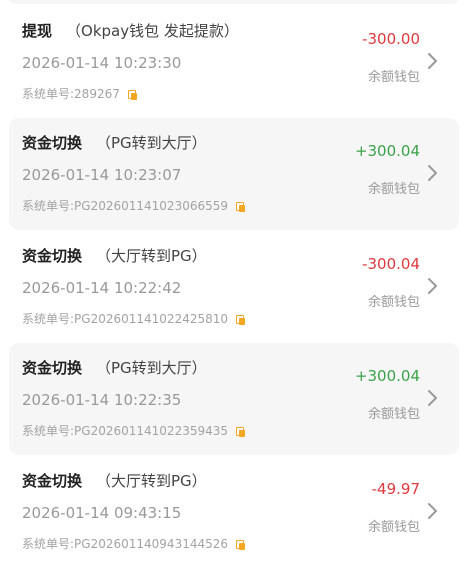  What do you see at coordinates (102, 513) in the screenshot?
I see `transaction-time: 2026-01-14 09:43:15` at bounding box center [102, 513].